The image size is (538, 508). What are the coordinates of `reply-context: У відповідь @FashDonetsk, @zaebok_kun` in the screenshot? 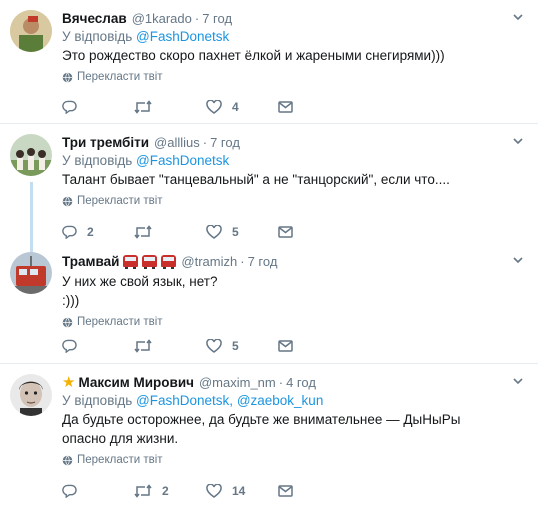 It's located at (293, 400).